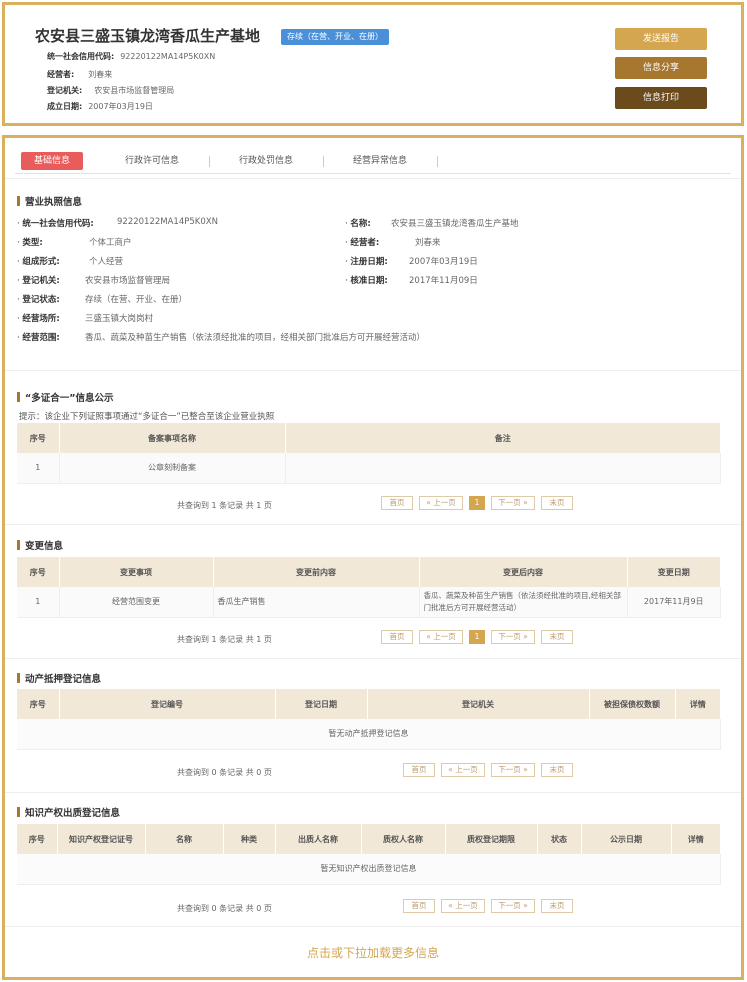  I want to click on multi-cert-hint: 提示：该企业下列证照事项通过“多证合一”已整合至该企业营业执照, so click(147, 417).